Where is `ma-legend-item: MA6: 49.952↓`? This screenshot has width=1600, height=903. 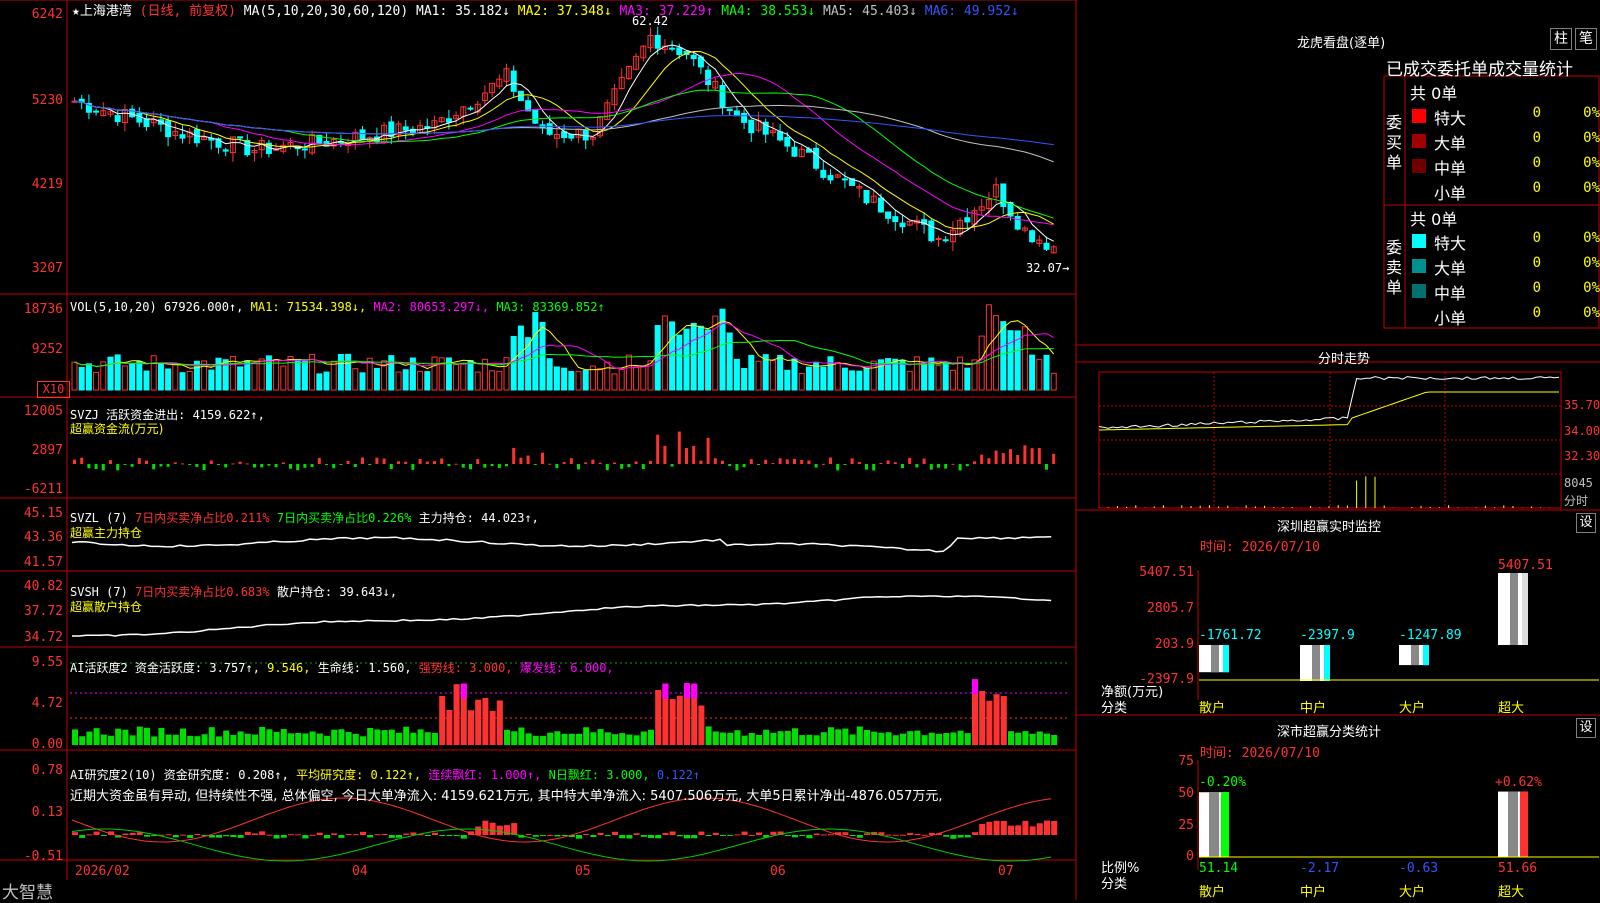 ma-legend-item: MA6: 49.952↓ is located at coordinates (968, 11).